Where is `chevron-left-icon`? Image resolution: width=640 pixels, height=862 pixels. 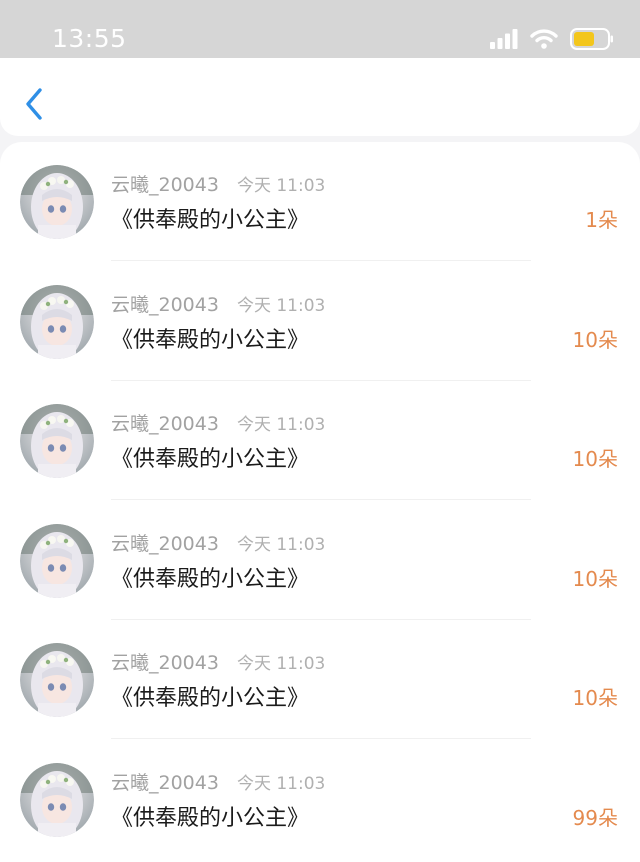
chevron-left-icon is located at coordinates (34, 104).